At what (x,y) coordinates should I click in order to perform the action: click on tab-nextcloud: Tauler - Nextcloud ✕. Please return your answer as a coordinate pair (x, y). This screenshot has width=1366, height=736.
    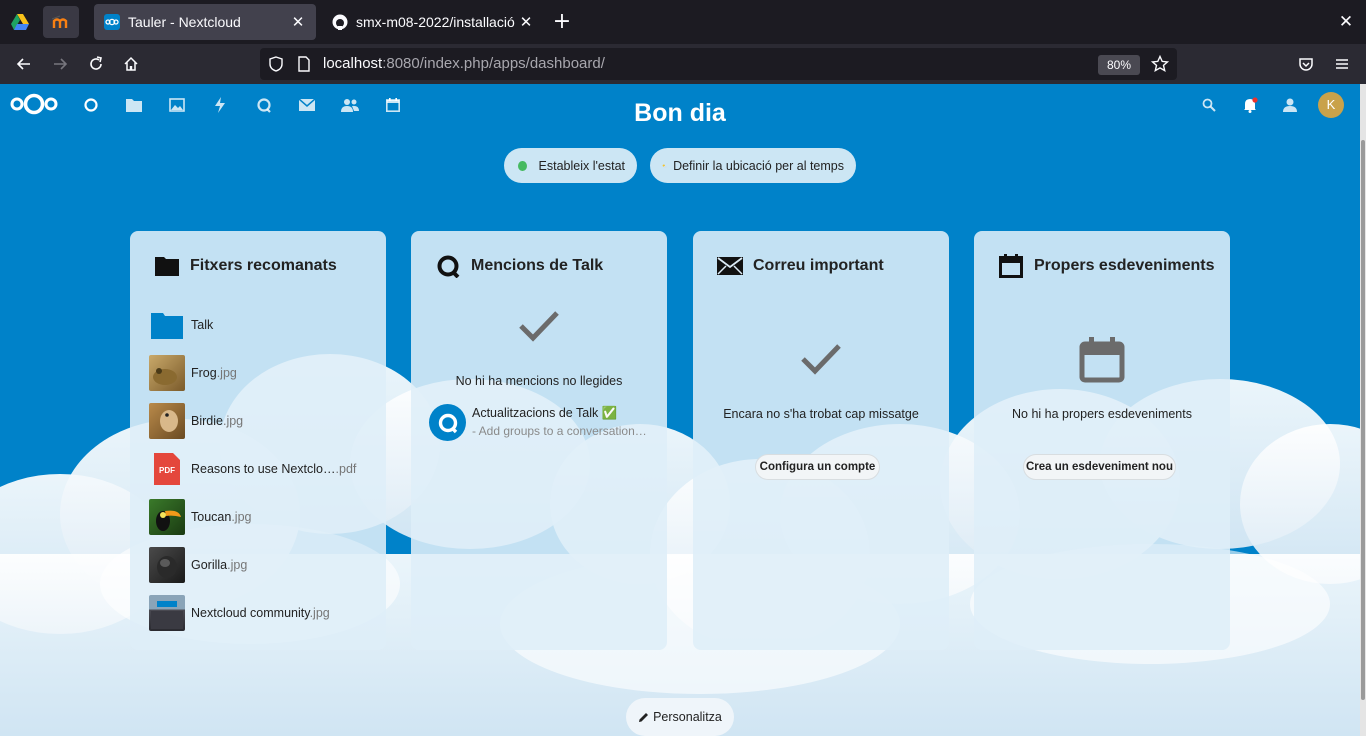
    Looking at the image, I should click on (205, 22).